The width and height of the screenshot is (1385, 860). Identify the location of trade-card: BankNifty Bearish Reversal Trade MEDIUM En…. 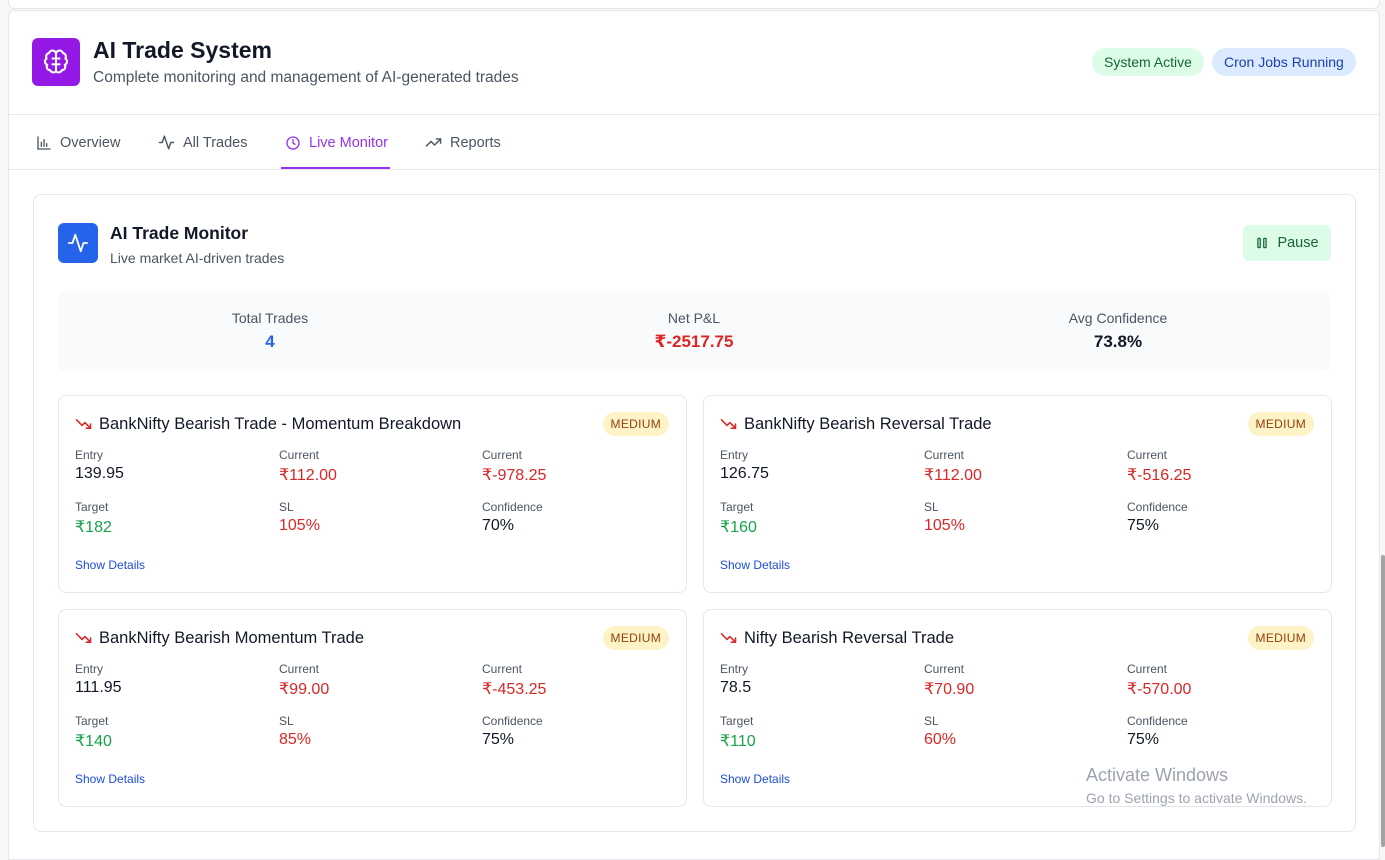
(1017, 494).